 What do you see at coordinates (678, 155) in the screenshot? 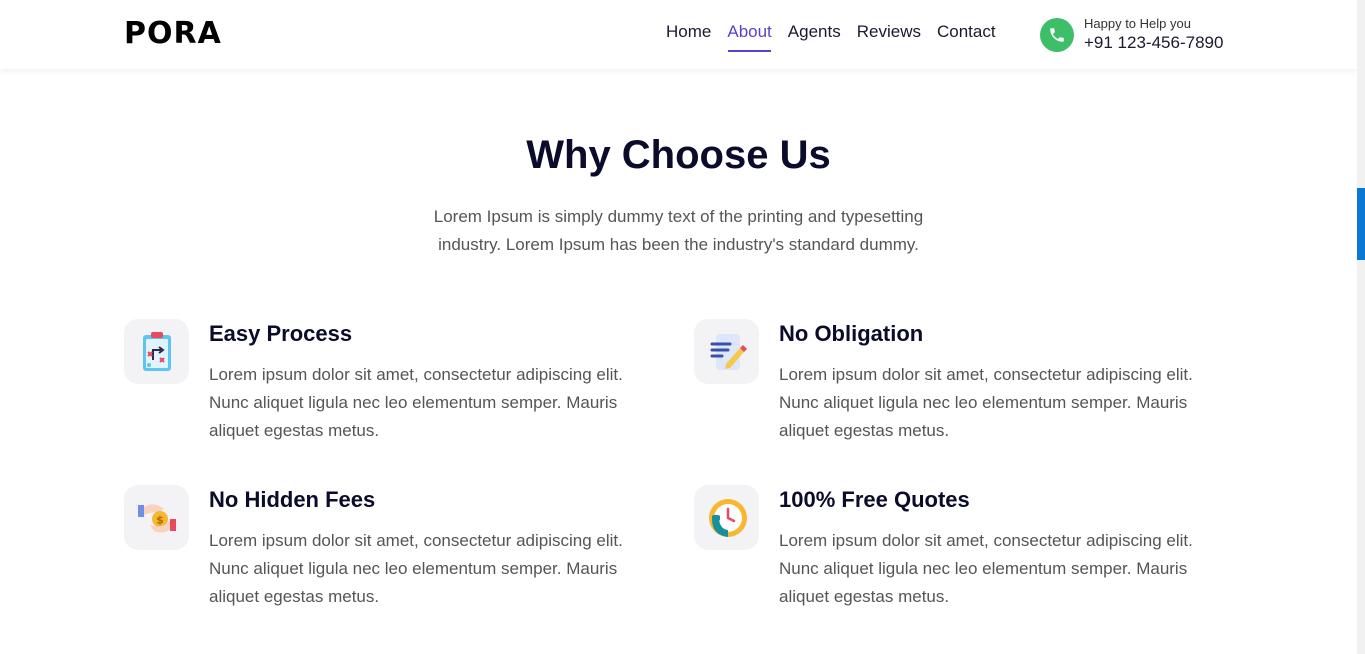
I see `section-title: Why Choose Us` at bounding box center [678, 155].